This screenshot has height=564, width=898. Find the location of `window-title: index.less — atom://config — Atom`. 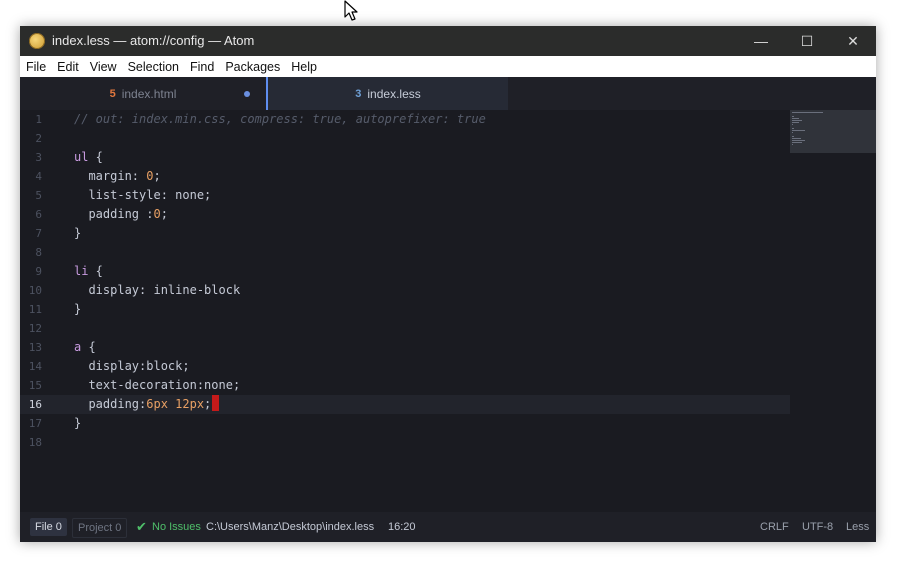

window-title: index.less — atom://config — Atom is located at coordinates (153, 40).